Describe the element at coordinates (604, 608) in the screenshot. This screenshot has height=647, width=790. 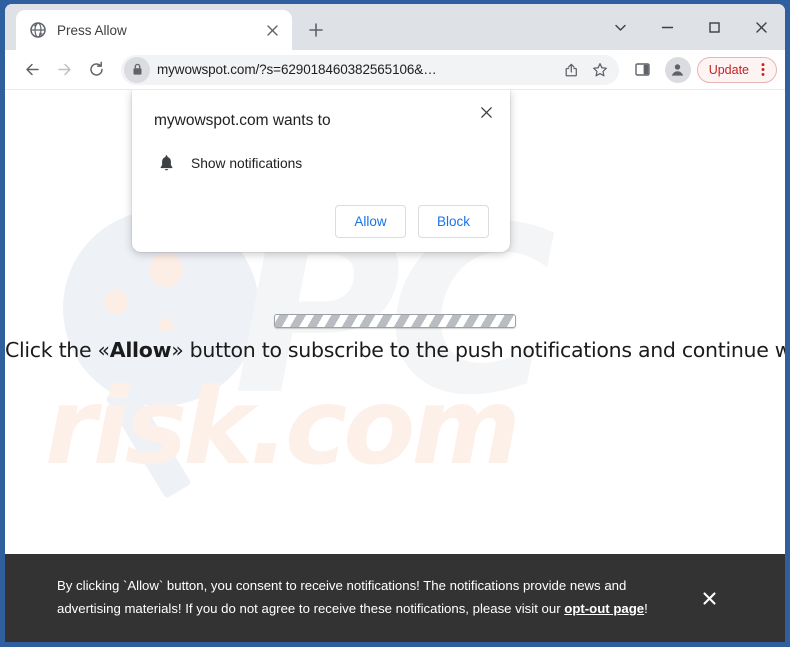
I see `opt-out-page-link: opt-out page` at that location.